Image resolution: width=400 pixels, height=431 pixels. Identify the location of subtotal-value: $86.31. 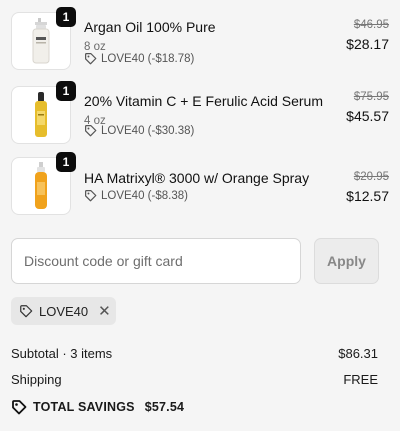
(358, 353).